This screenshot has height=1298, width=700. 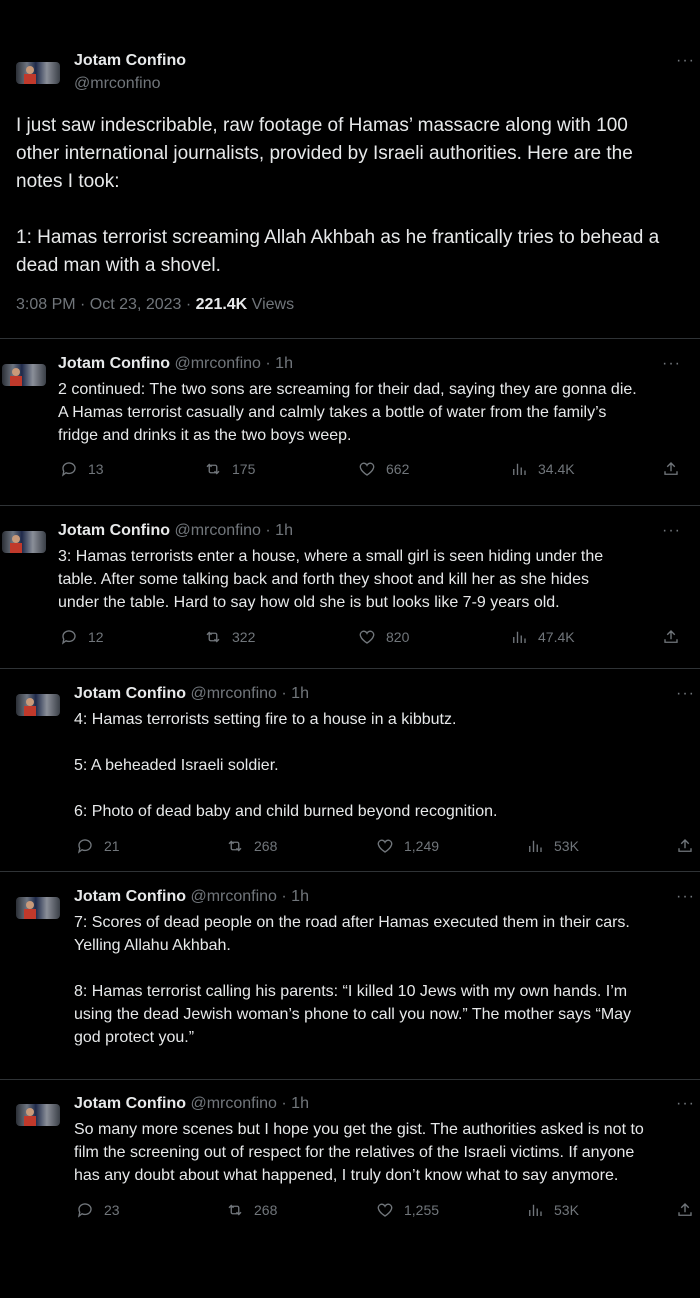 What do you see at coordinates (98, 1210) in the screenshot?
I see `reply-button: 23` at bounding box center [98, 1210].